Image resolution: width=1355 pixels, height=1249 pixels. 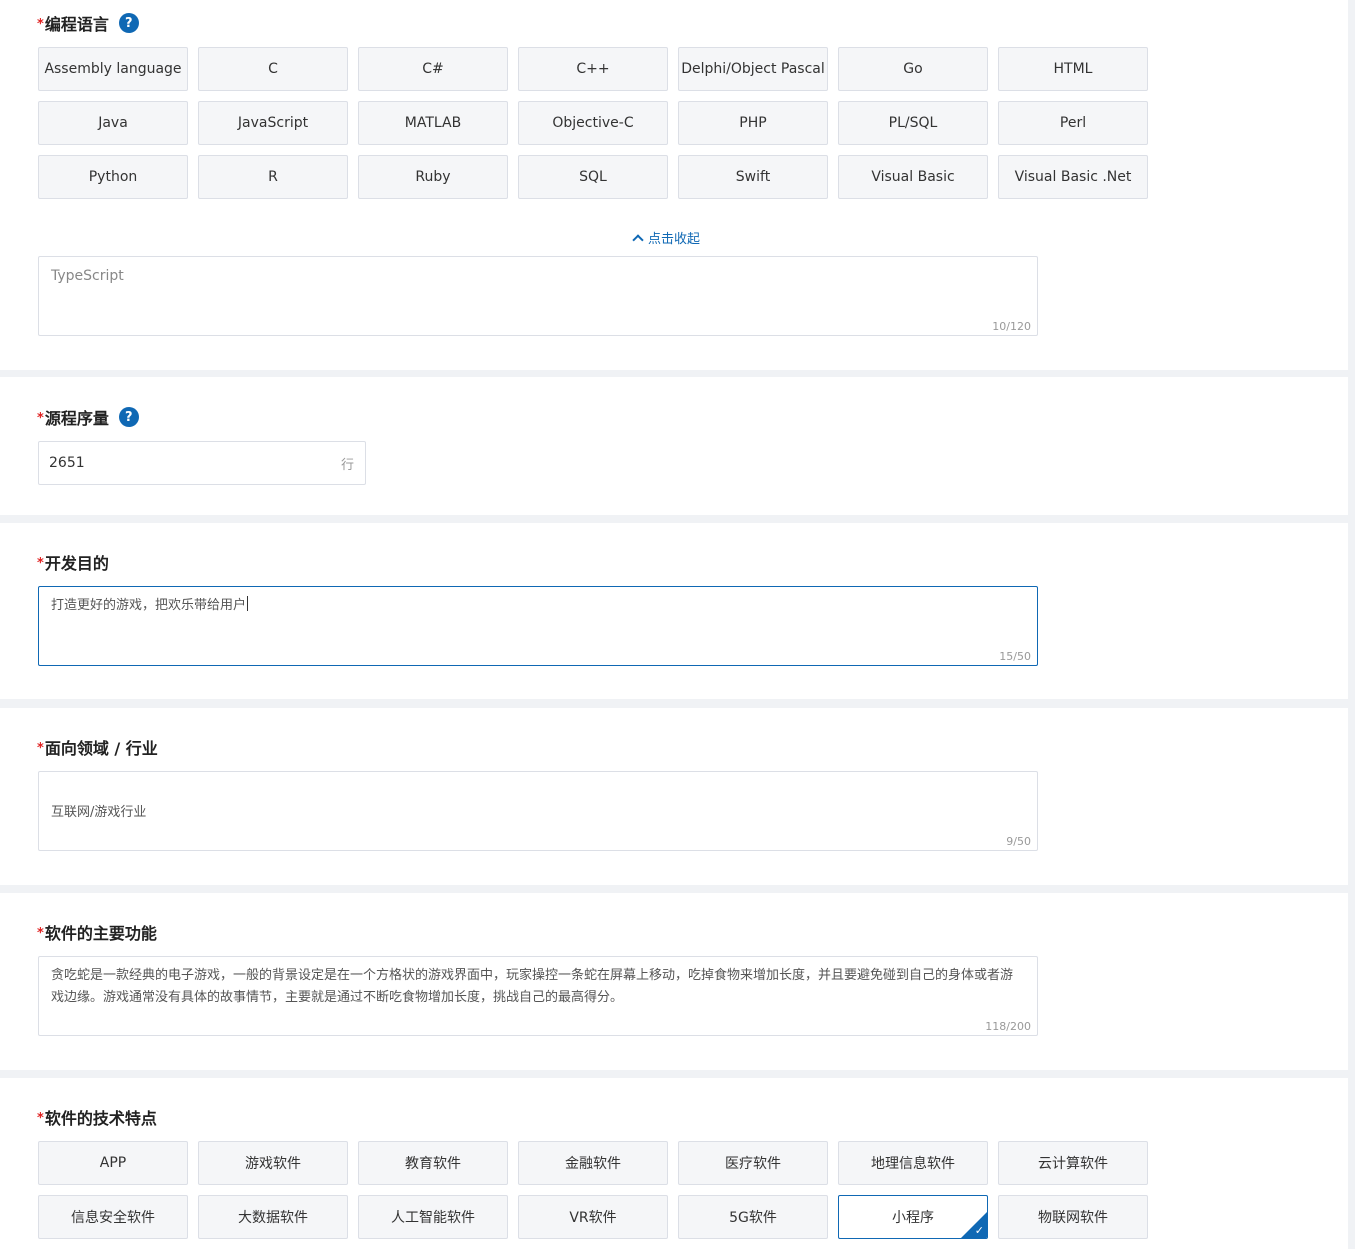 I want to click on domain-counter: 9/50, so click(x=1018, y=841).